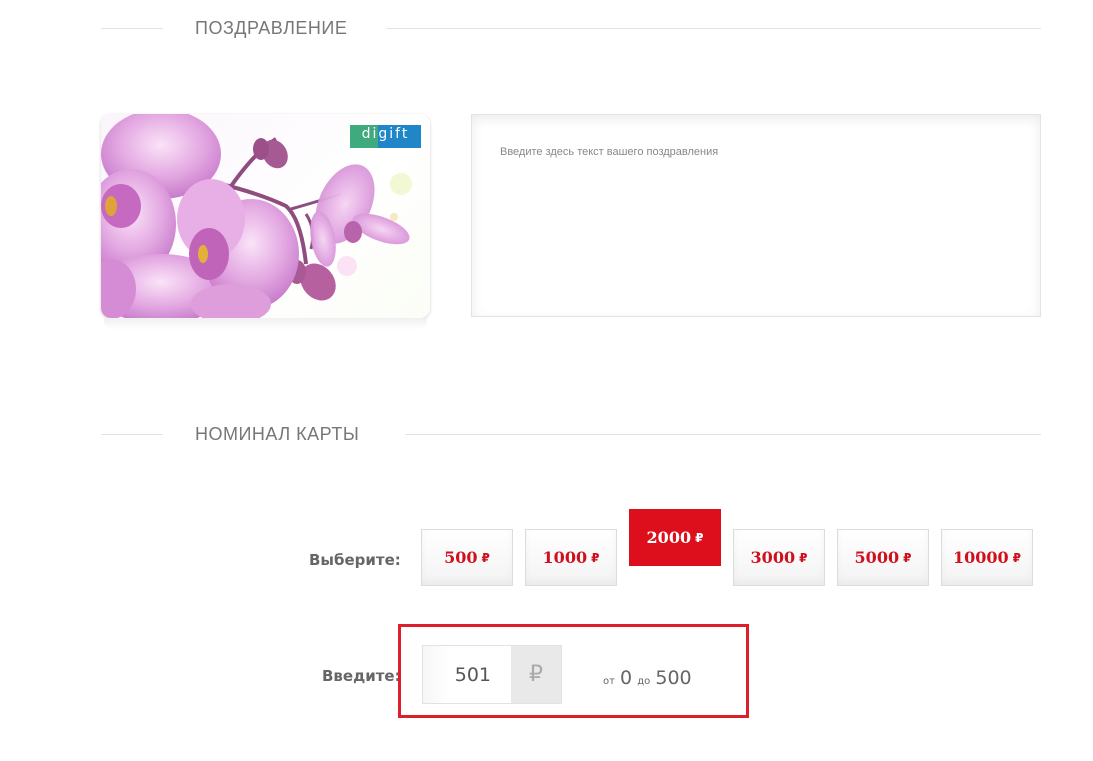 Image resolution: width=1093 pixels, height=761 pixels. What do you see at coordinates (361, 676) in the screenshot?
I see `enter-label: Введите:` at bounding box center [361, 676].